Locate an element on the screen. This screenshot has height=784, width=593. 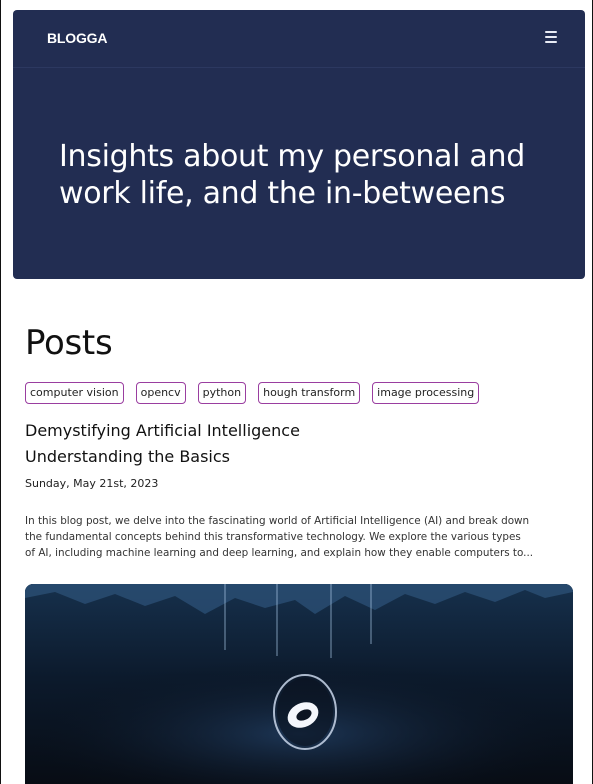
post-date: Sunday, May 21st, 2023 is located at coordinates (92, 483).